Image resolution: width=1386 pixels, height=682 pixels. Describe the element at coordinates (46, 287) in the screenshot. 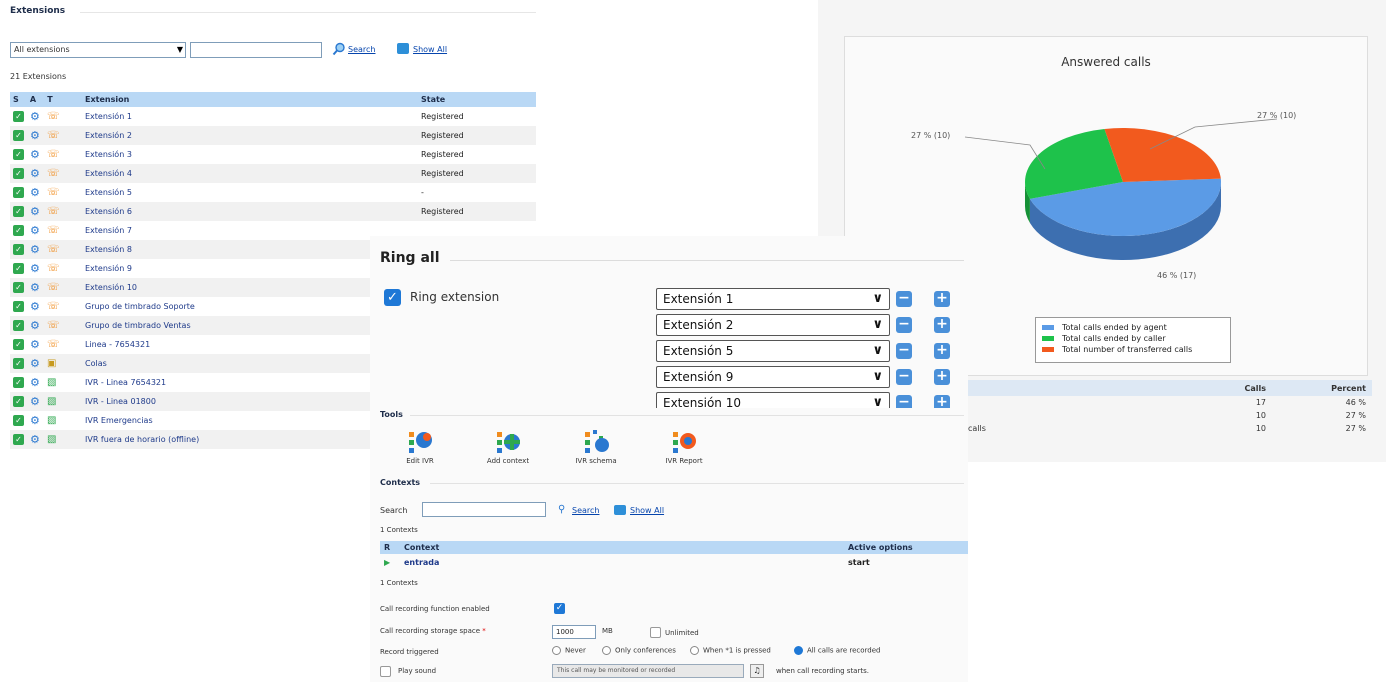

I see `row-icons: ✓ ⚙ ☏` at that location.